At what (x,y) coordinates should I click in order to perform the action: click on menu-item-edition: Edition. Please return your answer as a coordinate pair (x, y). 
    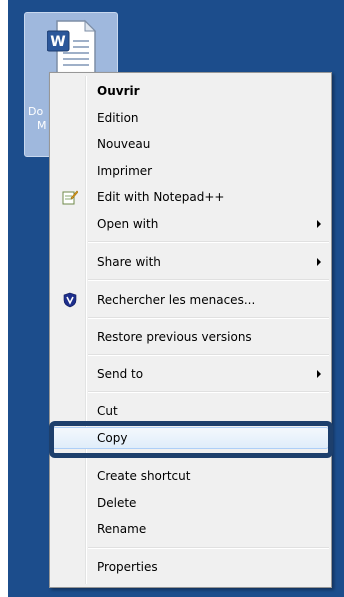
    Looking at the image, I should click on (190, 118).